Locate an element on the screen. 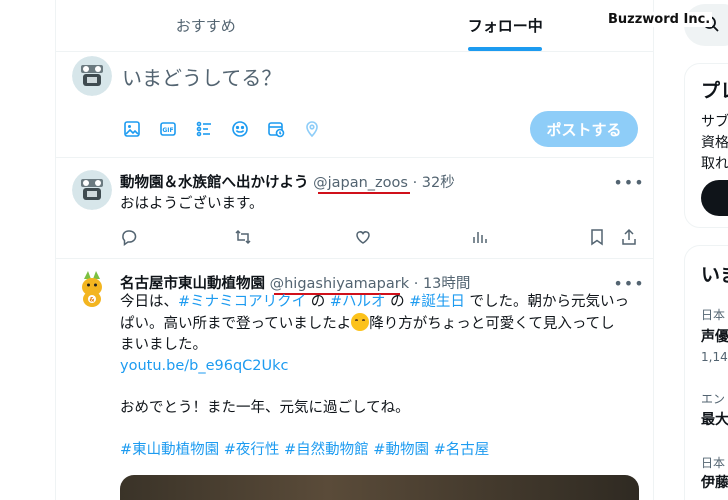 This screenshot has width=728, height=500. hashtag-link: #ハルオ is located at coordinates (358, 302).